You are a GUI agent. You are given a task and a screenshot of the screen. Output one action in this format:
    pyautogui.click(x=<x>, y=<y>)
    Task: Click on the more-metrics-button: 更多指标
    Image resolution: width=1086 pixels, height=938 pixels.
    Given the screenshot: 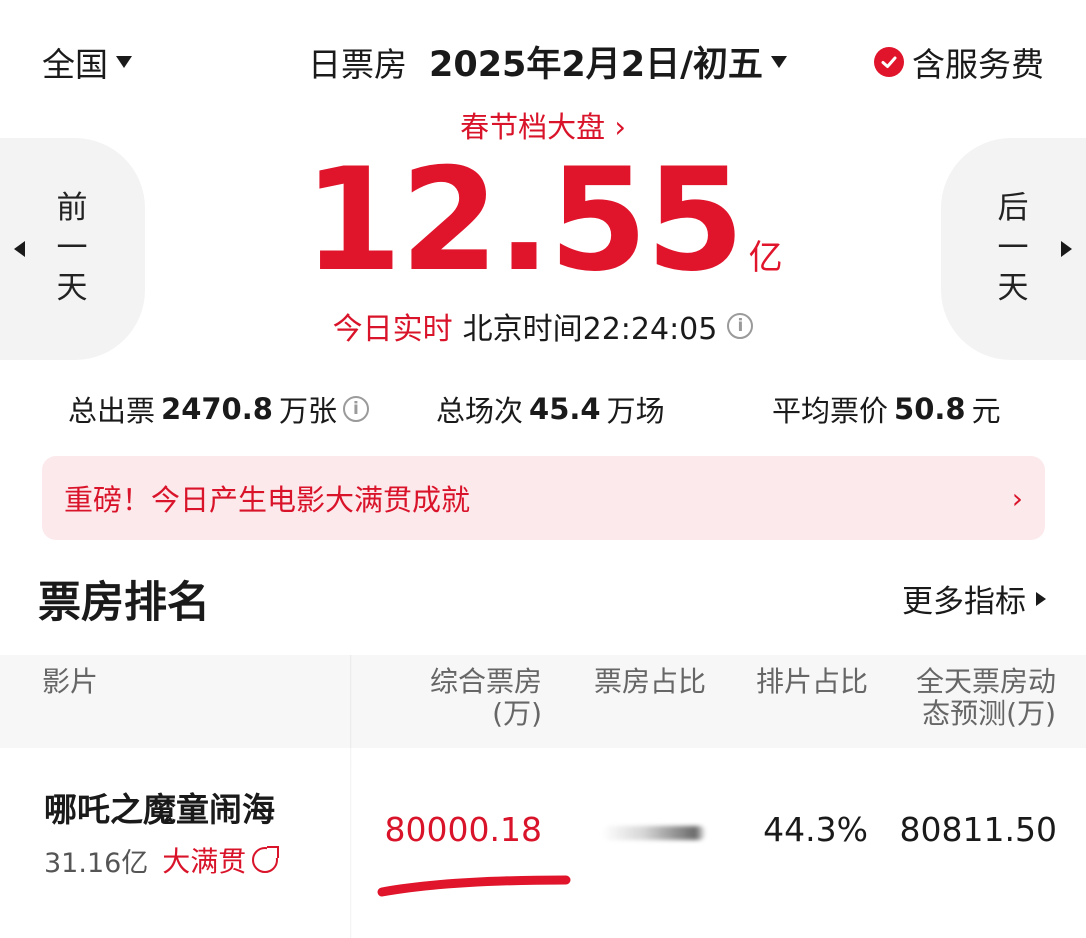 What is the action you would take?
    pyautogui.click(x=974, y=598)
    